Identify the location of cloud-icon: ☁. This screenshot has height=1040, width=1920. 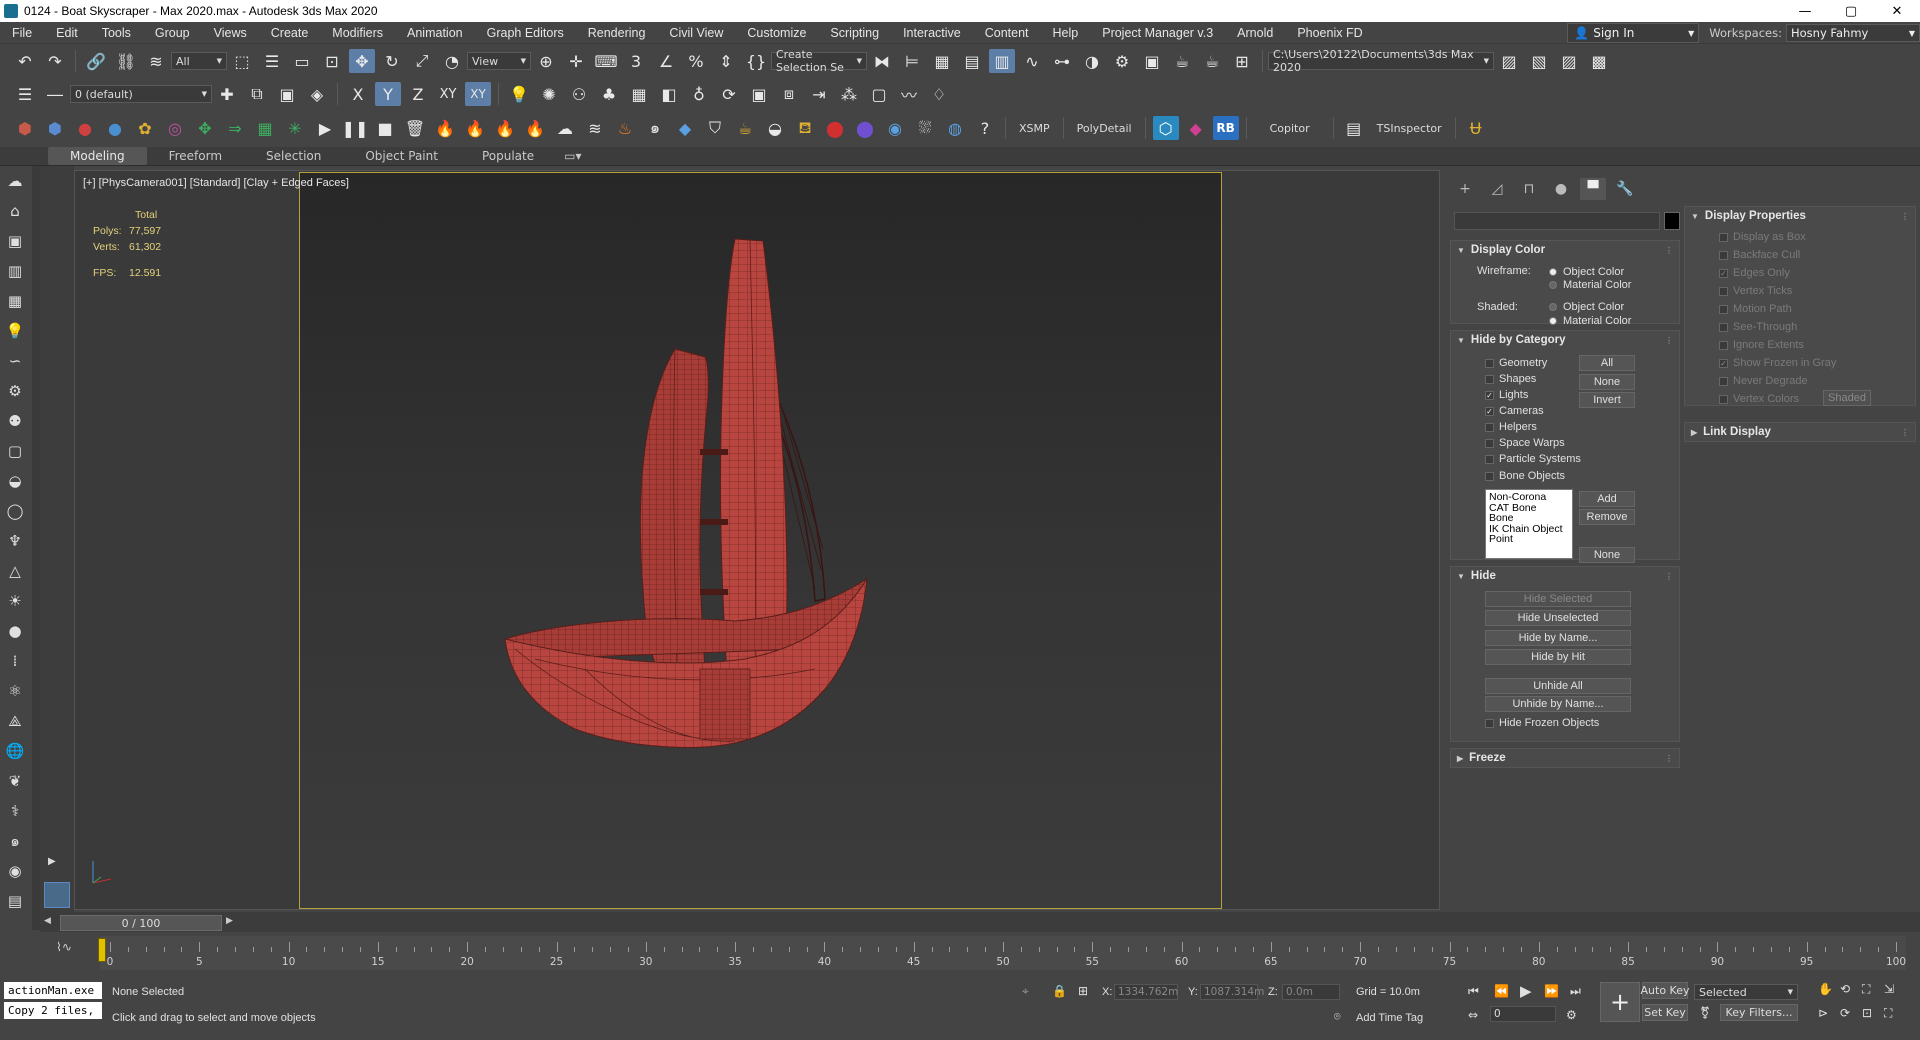
(15, 181).